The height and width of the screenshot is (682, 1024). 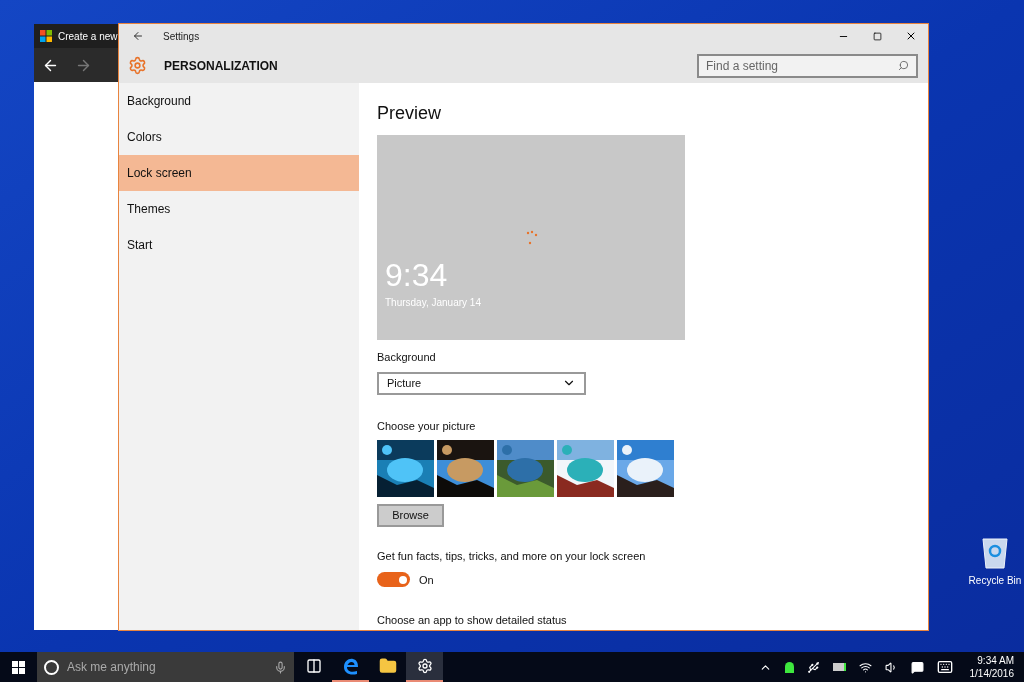 I want to click on browse-button: Browse, so click(x=410, y=515).